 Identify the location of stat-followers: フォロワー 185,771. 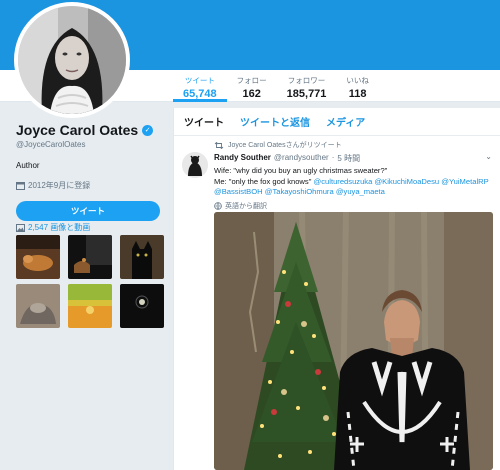
(307, 87).